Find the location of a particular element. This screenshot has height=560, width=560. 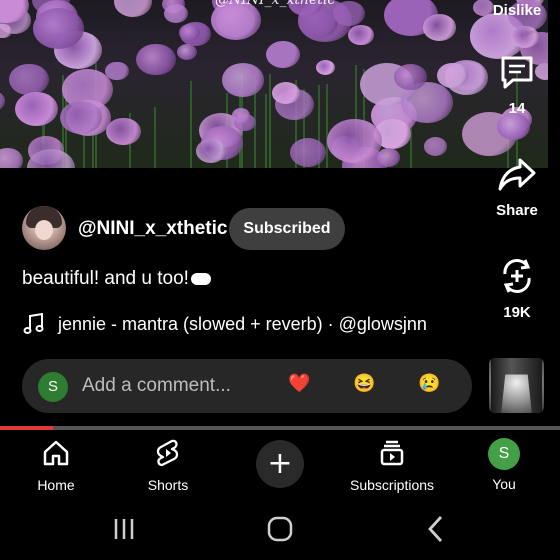

remix-button: 19K is located at coordinates (517, 288).